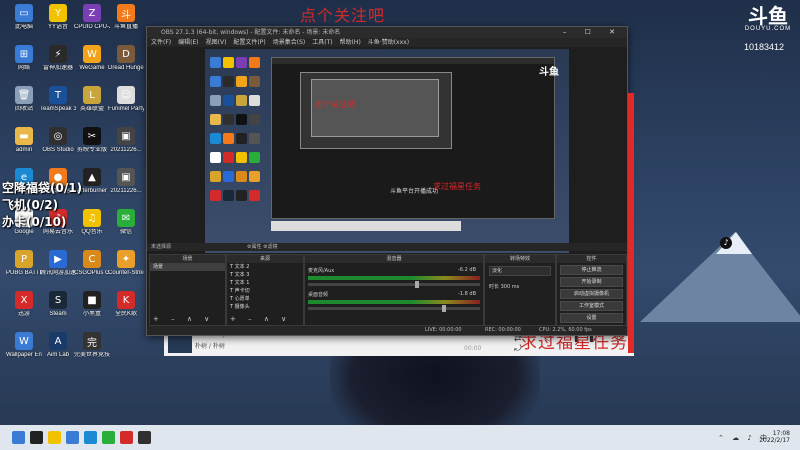 The image size is (800, 450). What do you see at coordinates (187, 267) in the screenshot?
I see `scene-item: 场景` at bounding box center [187, 267].